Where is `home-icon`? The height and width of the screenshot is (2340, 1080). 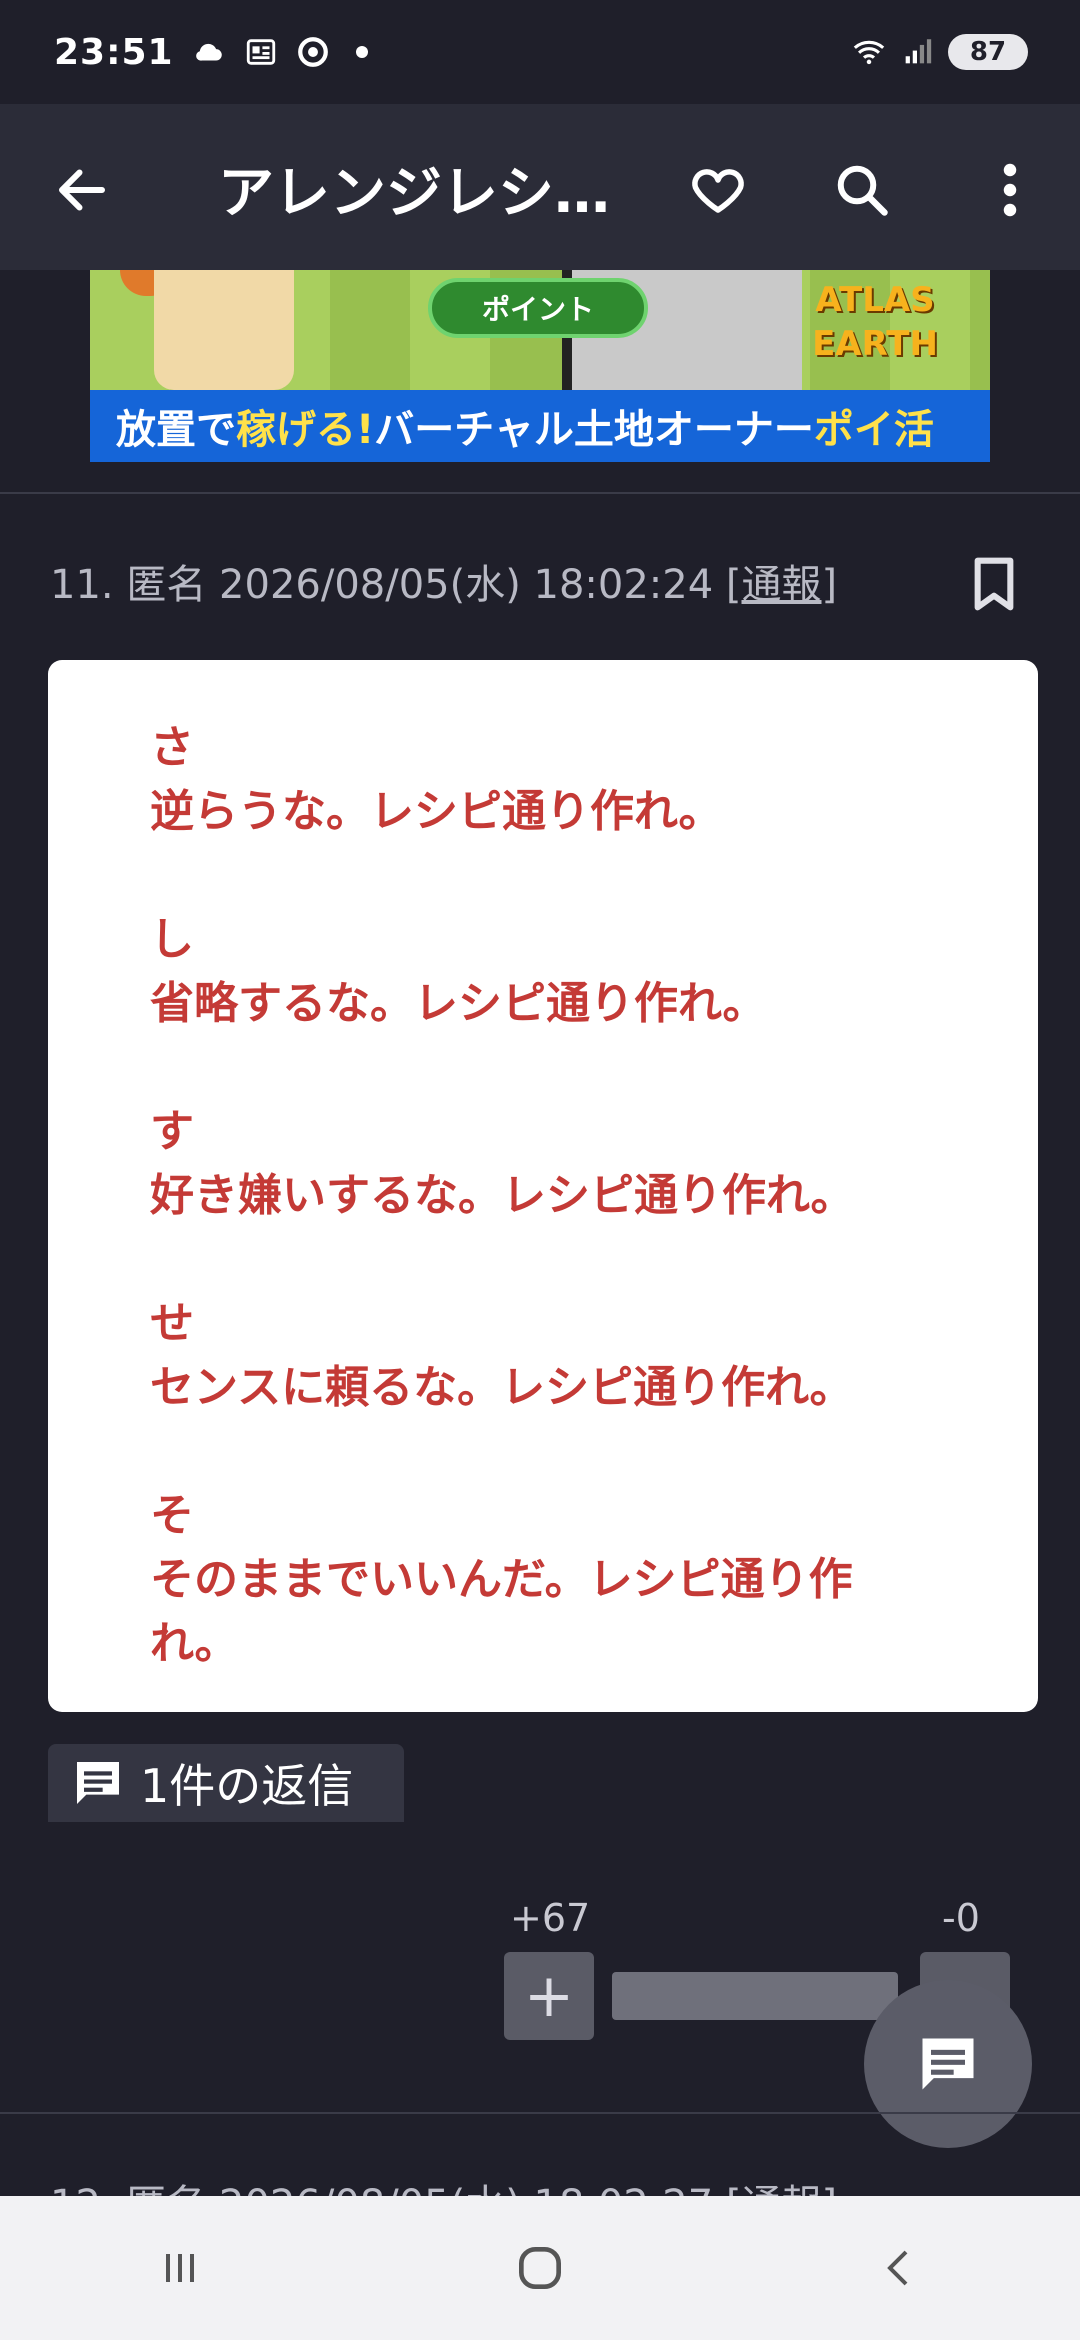
home-icon is located at coordinates (540, 2268).